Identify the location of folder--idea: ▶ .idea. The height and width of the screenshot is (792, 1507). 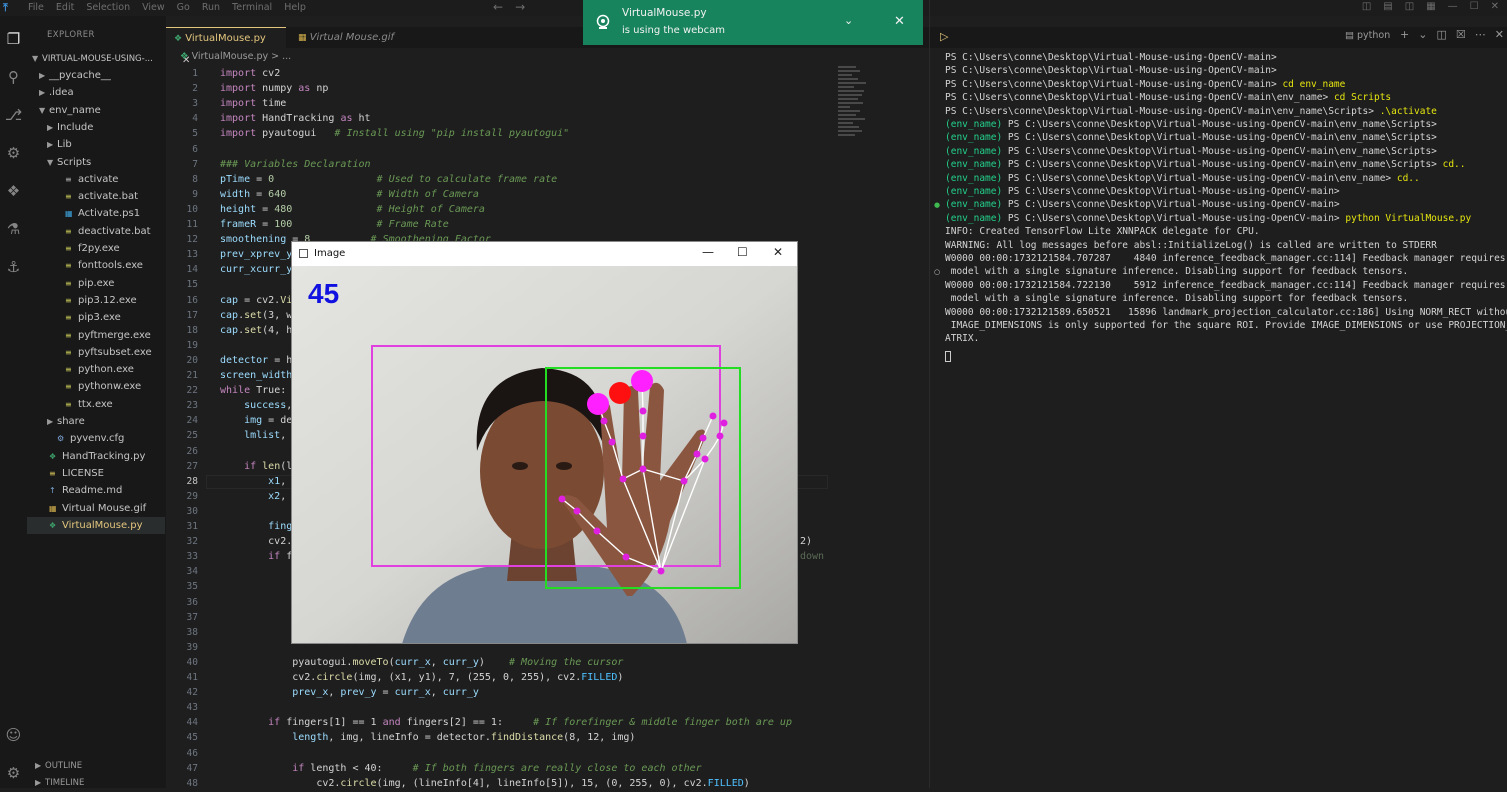
(96, 92).